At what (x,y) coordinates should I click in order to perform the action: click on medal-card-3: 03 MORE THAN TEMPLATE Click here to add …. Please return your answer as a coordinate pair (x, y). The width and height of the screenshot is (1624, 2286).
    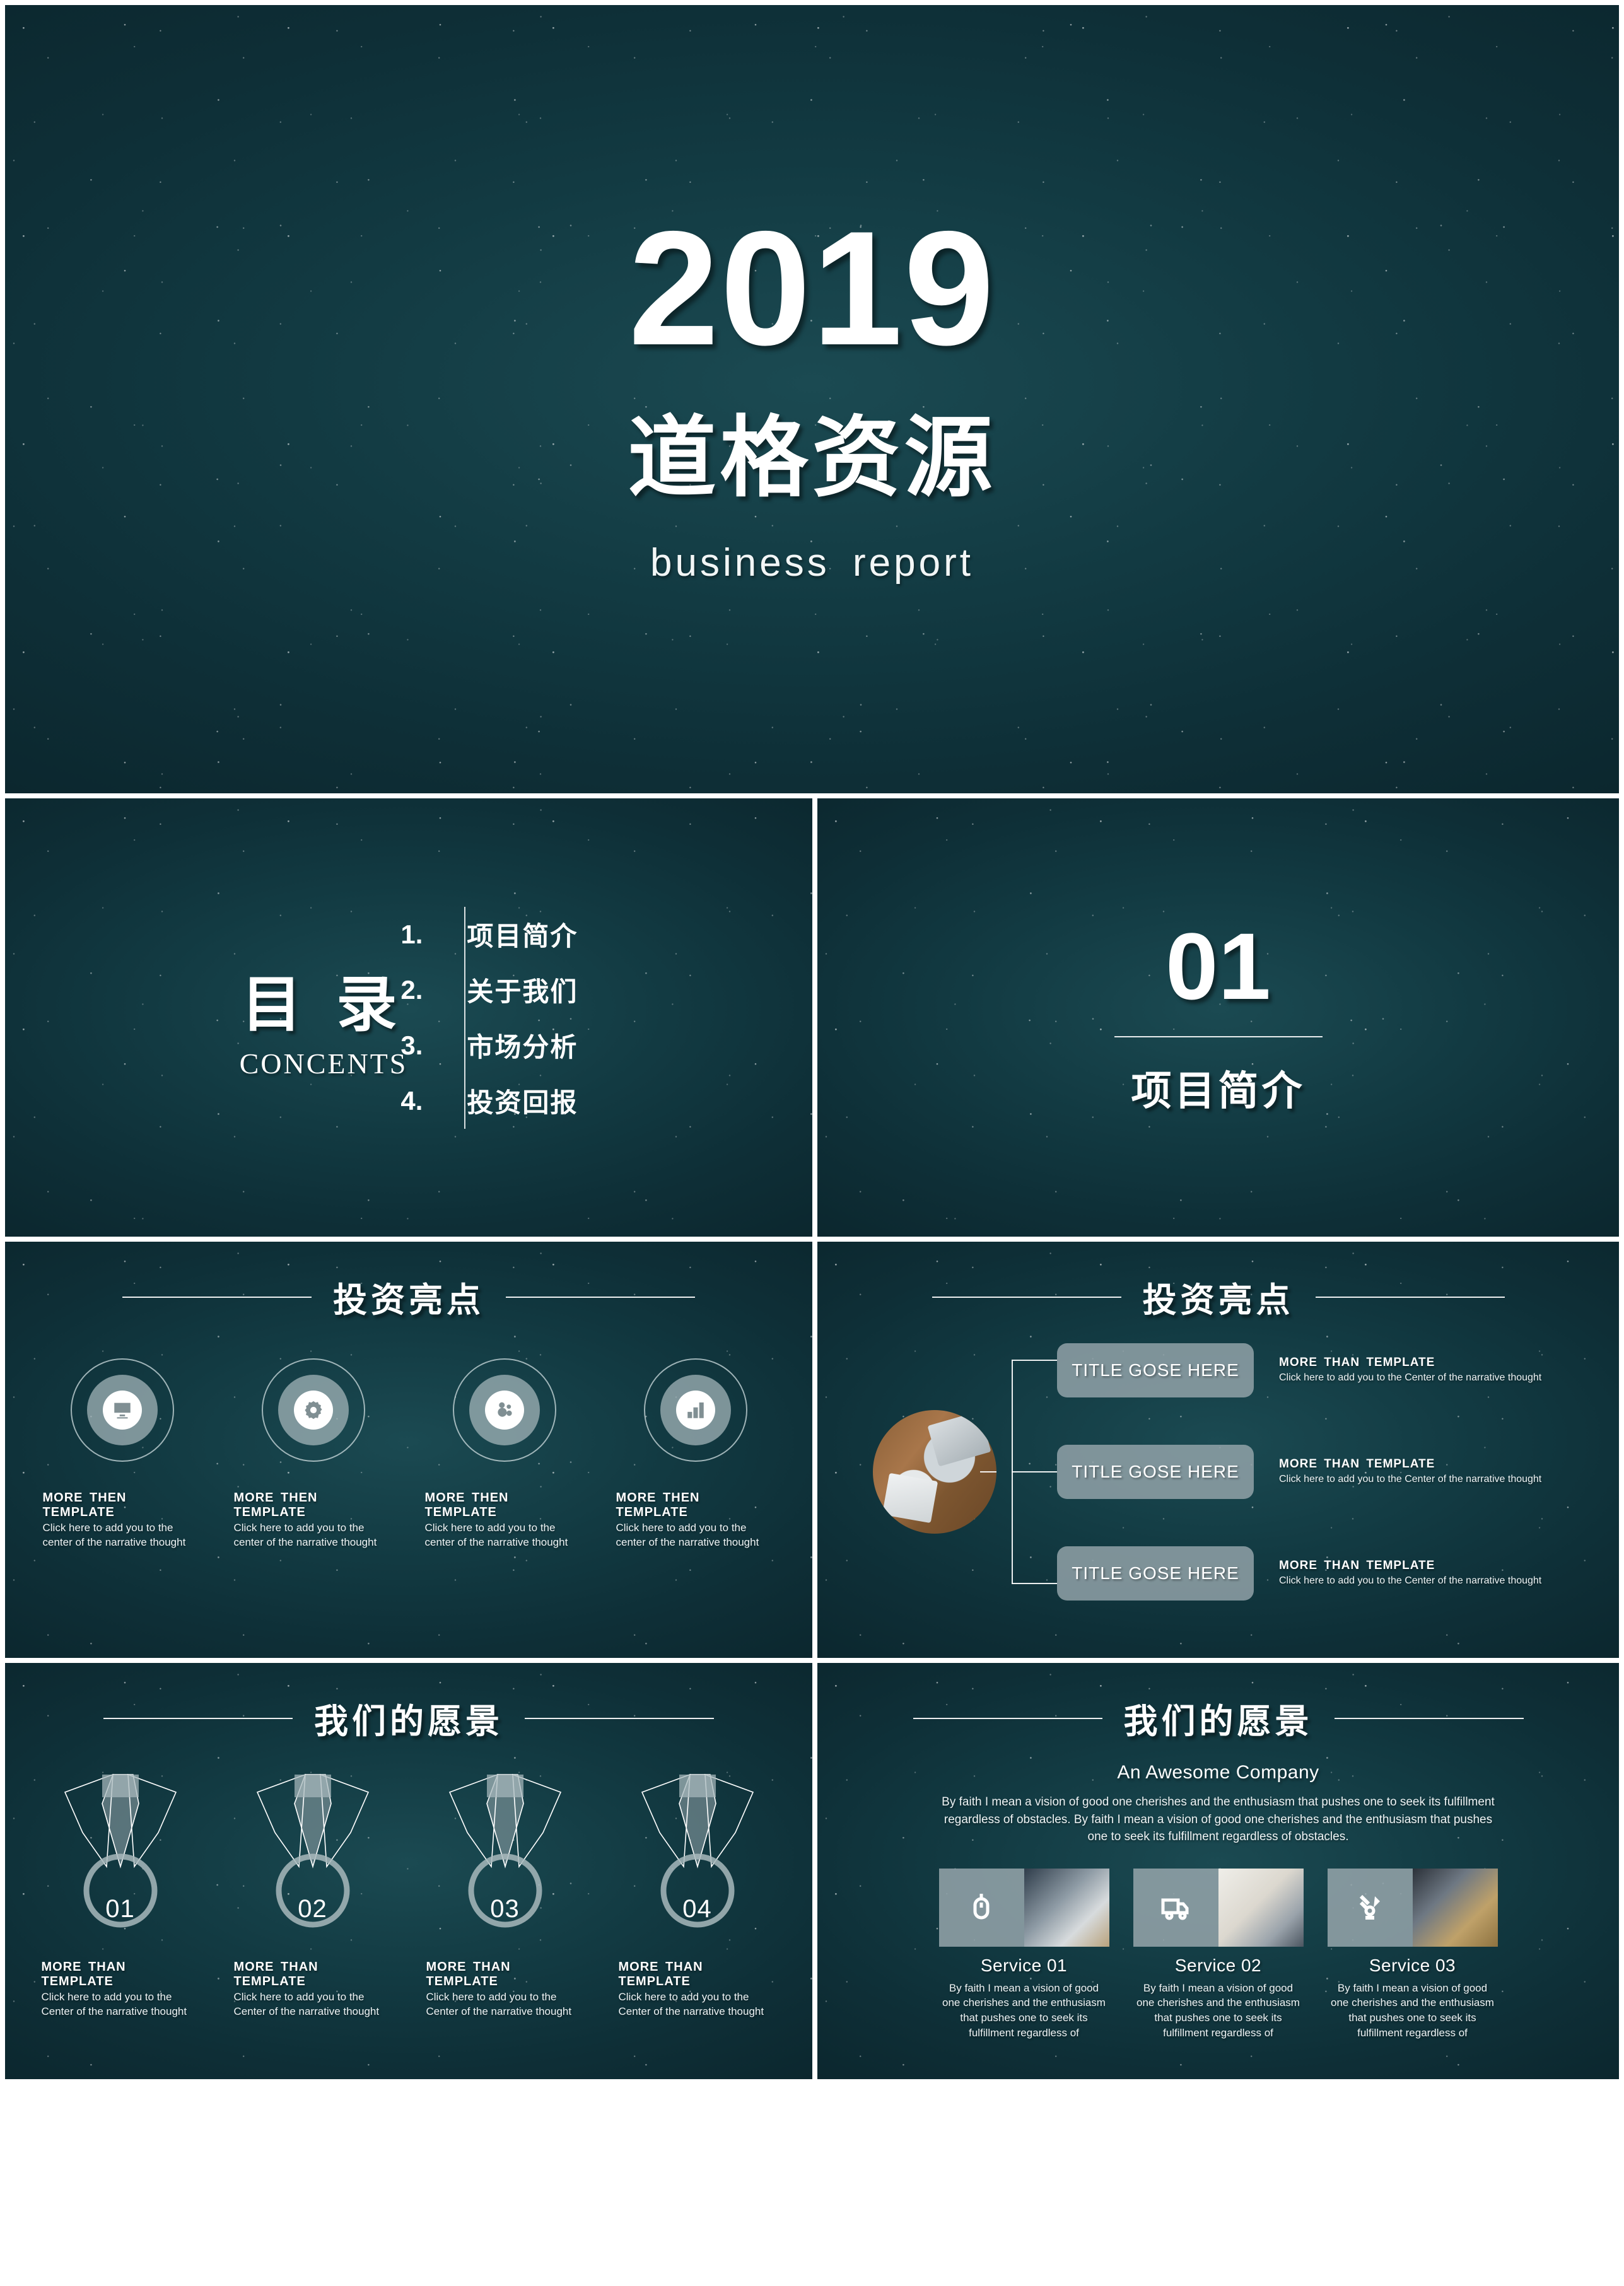
    Looking at the image, I should click on (505, 1895).